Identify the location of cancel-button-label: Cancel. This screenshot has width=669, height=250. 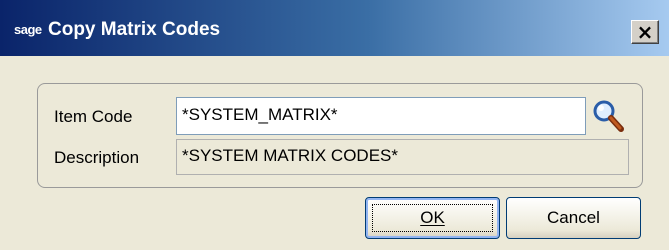
(573, 217).